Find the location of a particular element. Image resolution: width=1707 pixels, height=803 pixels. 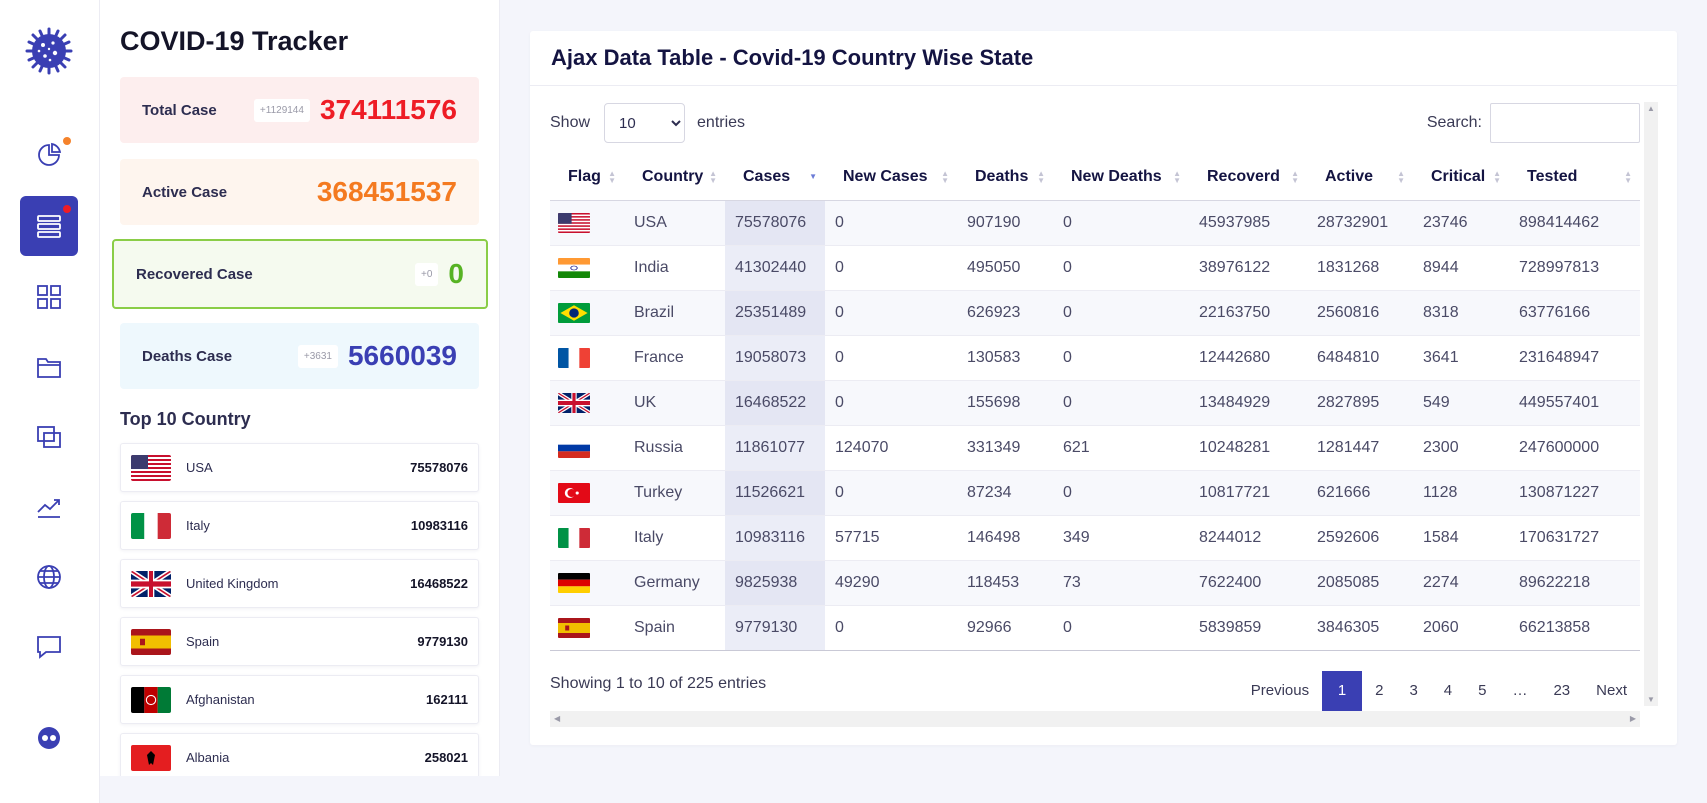

column-header-cases: Cases ▼ is located at coordinates (775, 178).